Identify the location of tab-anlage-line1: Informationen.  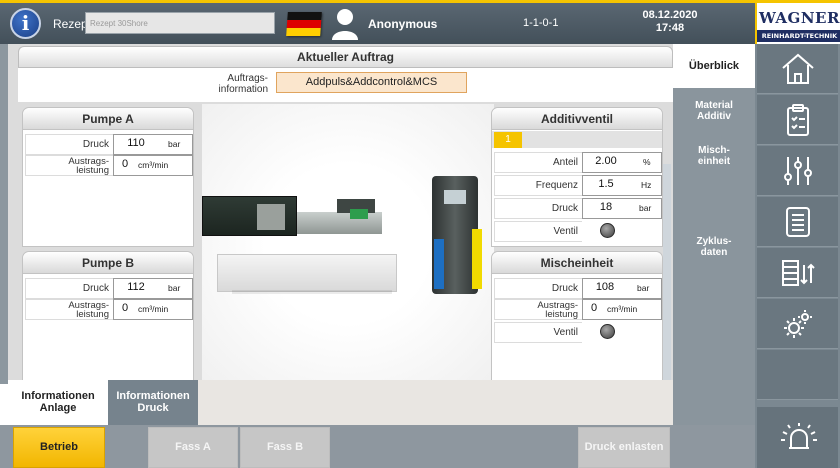
(58, 396).